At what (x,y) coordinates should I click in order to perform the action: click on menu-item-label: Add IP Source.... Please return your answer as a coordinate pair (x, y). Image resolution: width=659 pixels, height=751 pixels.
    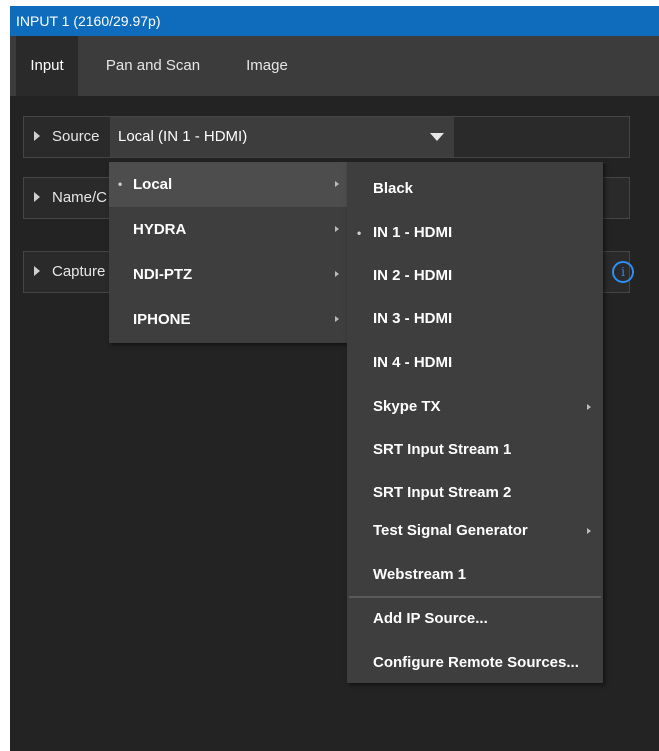
    Looking at the image, I should click on (430, 618).